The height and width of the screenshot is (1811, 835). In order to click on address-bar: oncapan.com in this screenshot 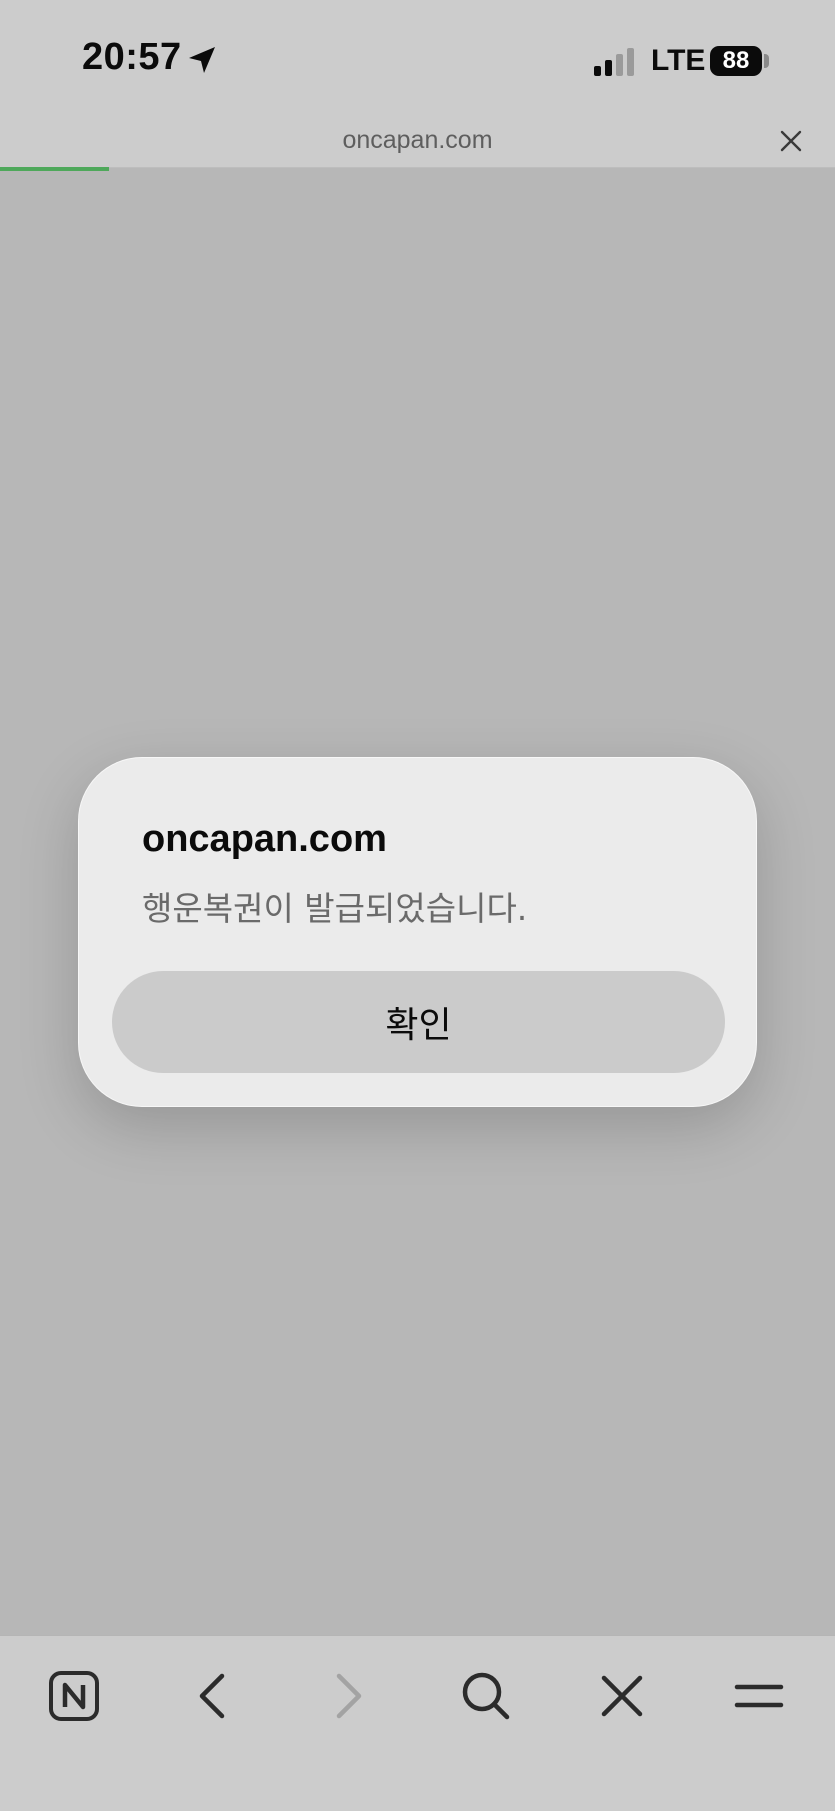, I will do `click(417, 139)`.